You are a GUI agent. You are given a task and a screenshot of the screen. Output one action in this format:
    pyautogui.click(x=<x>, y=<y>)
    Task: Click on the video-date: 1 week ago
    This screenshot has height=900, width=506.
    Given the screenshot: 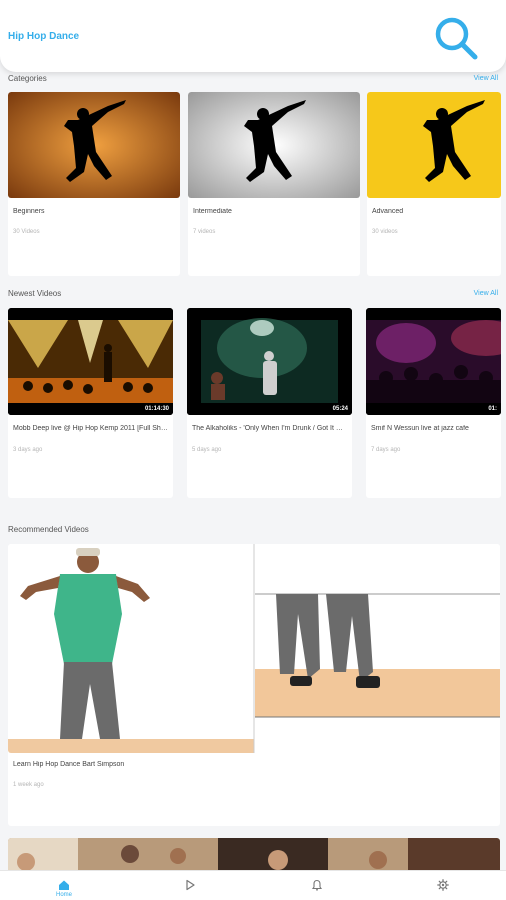 What is the action you would take?
    pyautogui.click(x=28, y=785)
    